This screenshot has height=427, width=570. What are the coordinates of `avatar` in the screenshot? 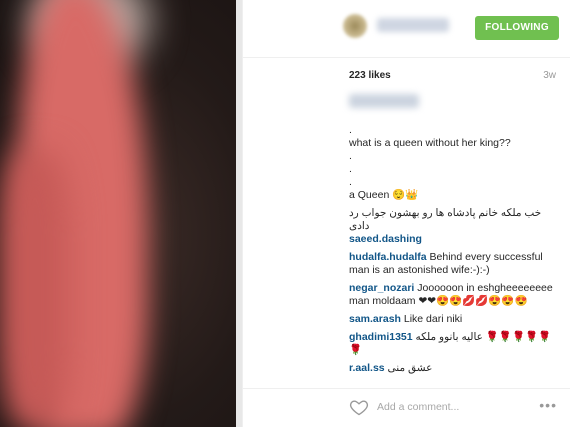 It's located at (355, 26).